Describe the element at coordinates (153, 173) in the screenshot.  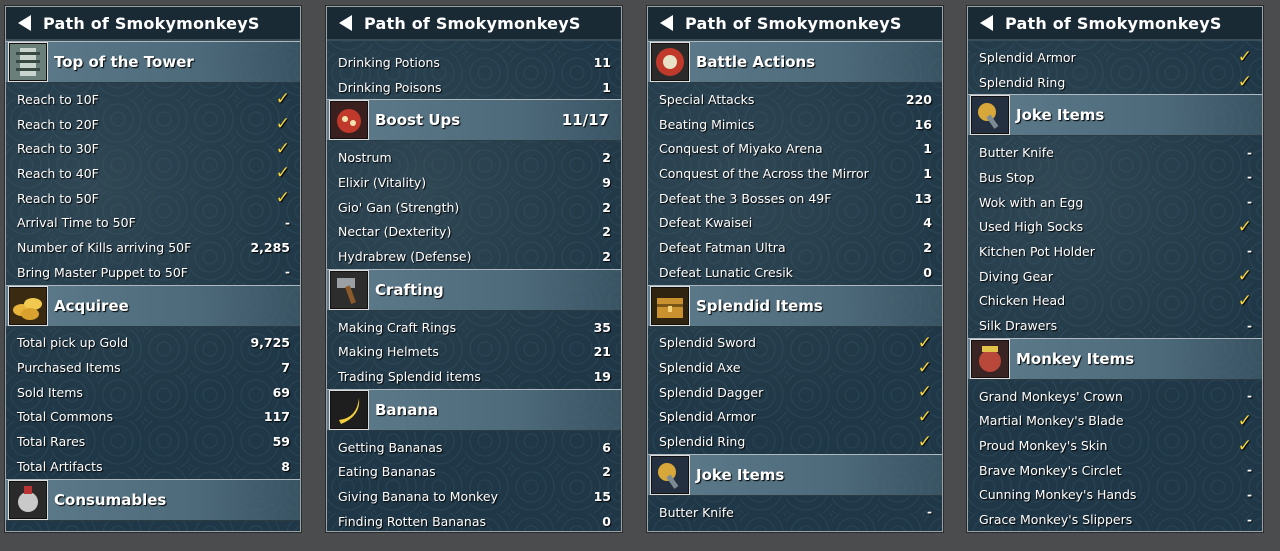
I see `stat-row: Reach to 40F ✓` at that location.